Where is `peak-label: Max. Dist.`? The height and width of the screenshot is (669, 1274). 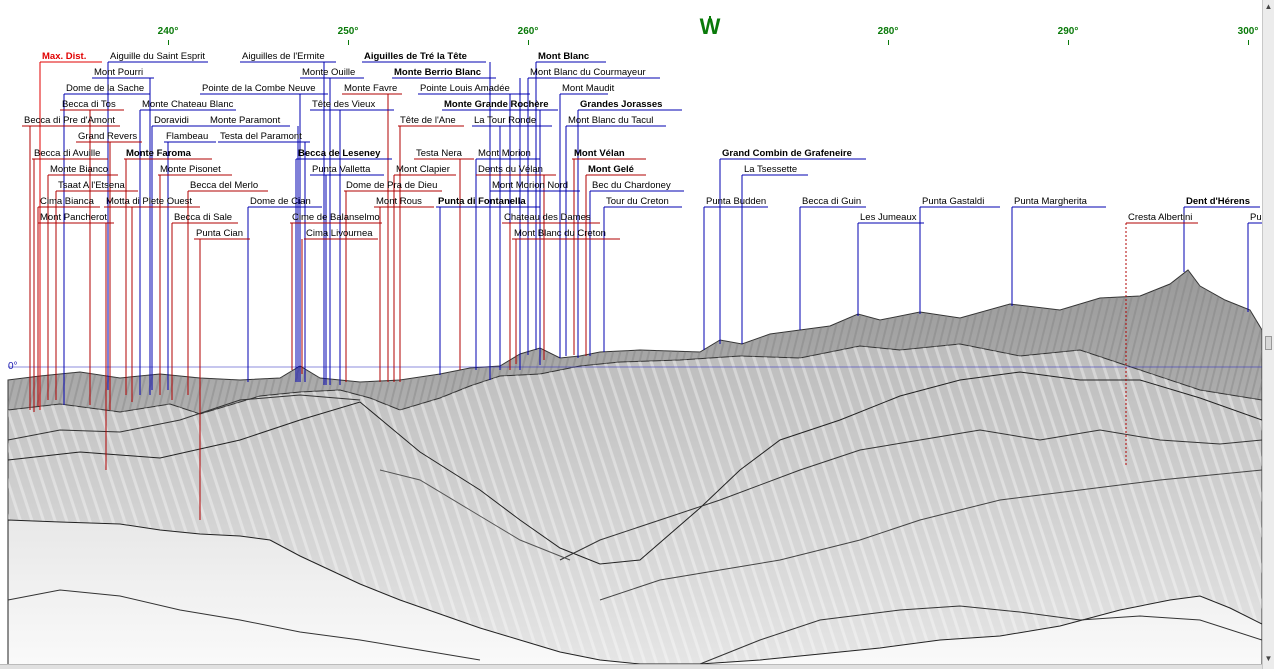
peak-label: Max. Dist. is located at coordinates (63, 56).